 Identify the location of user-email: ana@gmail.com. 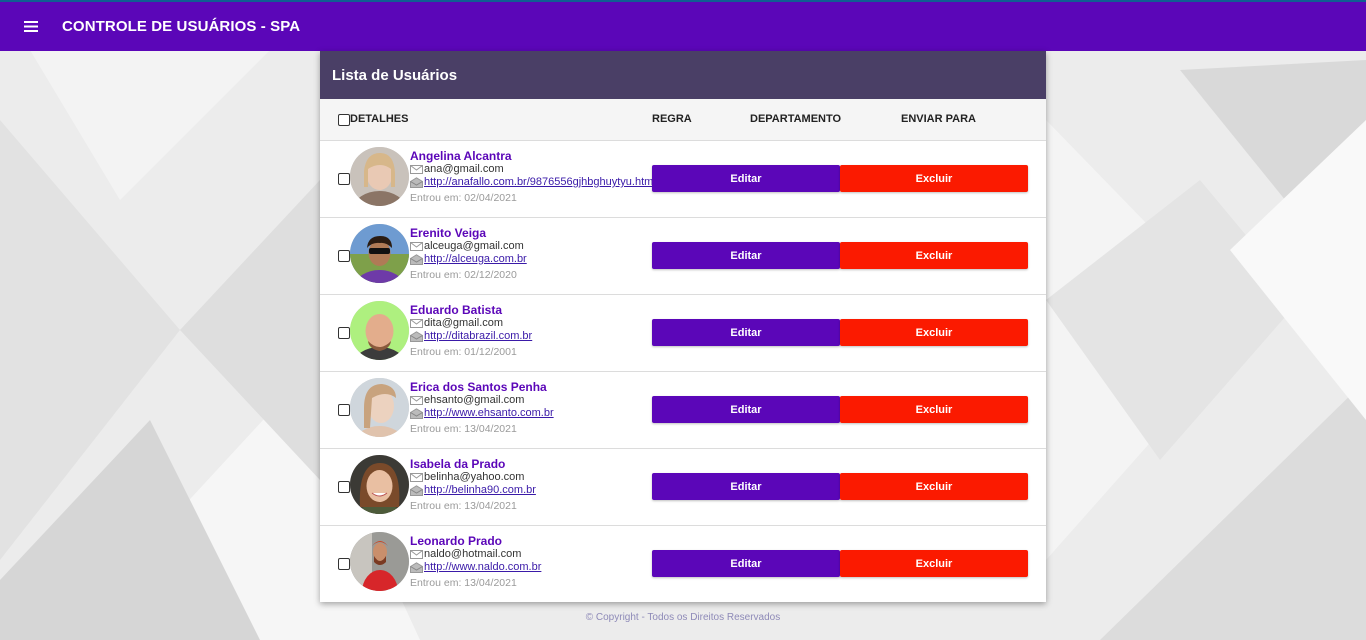
(464, 169).